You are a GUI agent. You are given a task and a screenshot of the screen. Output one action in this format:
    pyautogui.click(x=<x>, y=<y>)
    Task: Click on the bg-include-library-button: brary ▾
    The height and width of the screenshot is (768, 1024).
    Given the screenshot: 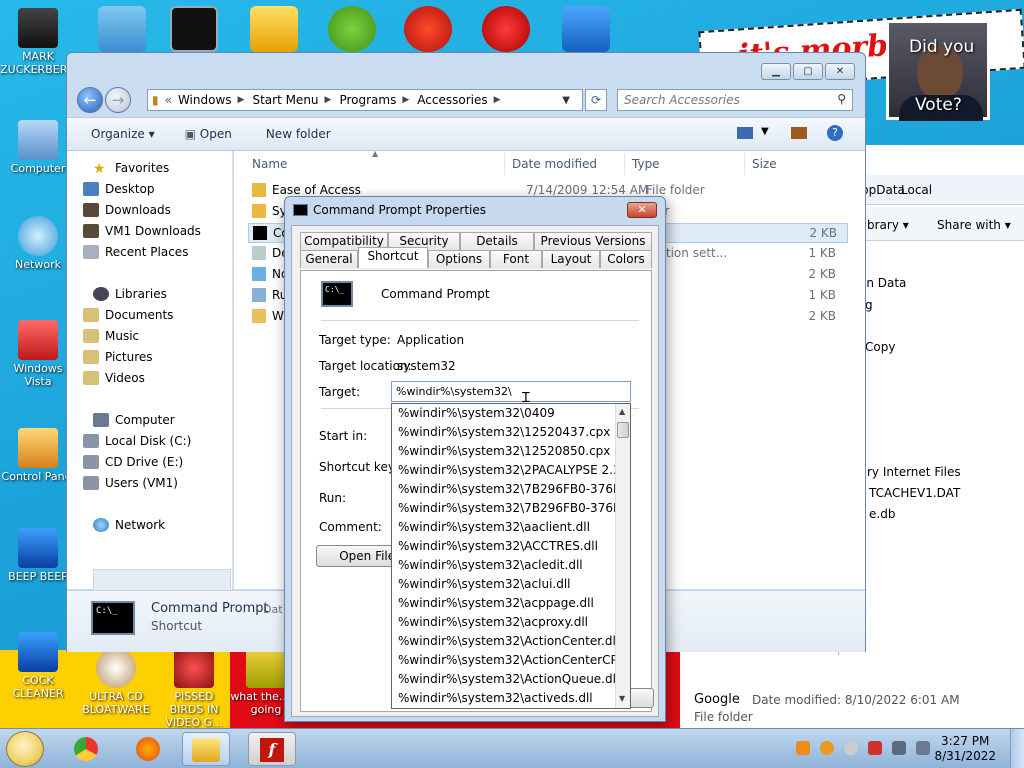 What is the action you would take?
    pyautogui.click(x=888, y=225)
    